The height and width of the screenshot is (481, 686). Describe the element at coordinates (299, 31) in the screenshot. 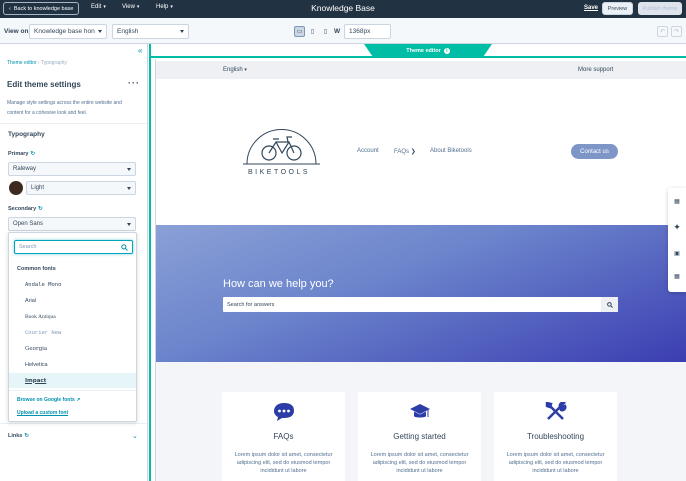

I see `desktop-view-icon: ▭` at that location.